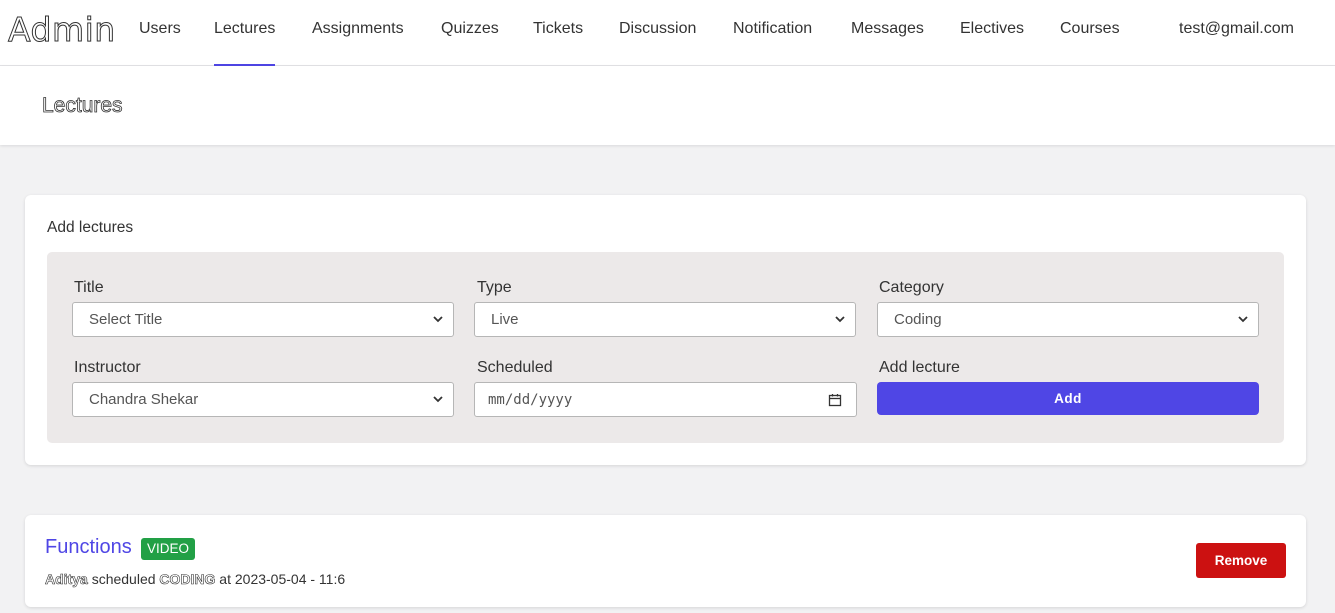 The image size is (1335, 613). I want to click on type-label: Type, so click(494, 287).